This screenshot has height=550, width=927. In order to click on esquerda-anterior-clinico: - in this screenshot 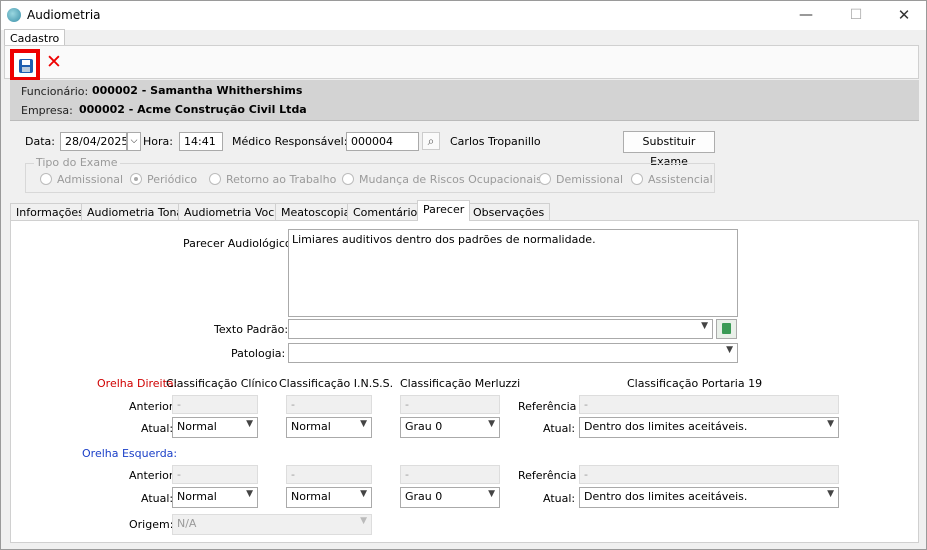, I will do `click(215, 474)`.